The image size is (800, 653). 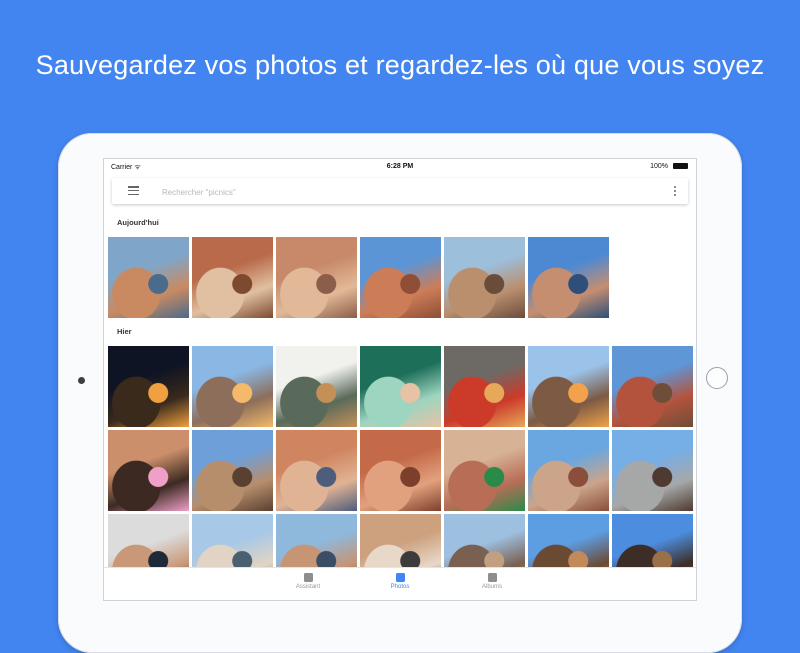 I want to click on photo-thumbnail-kids-on-rocks, so click(x=232, y=277).